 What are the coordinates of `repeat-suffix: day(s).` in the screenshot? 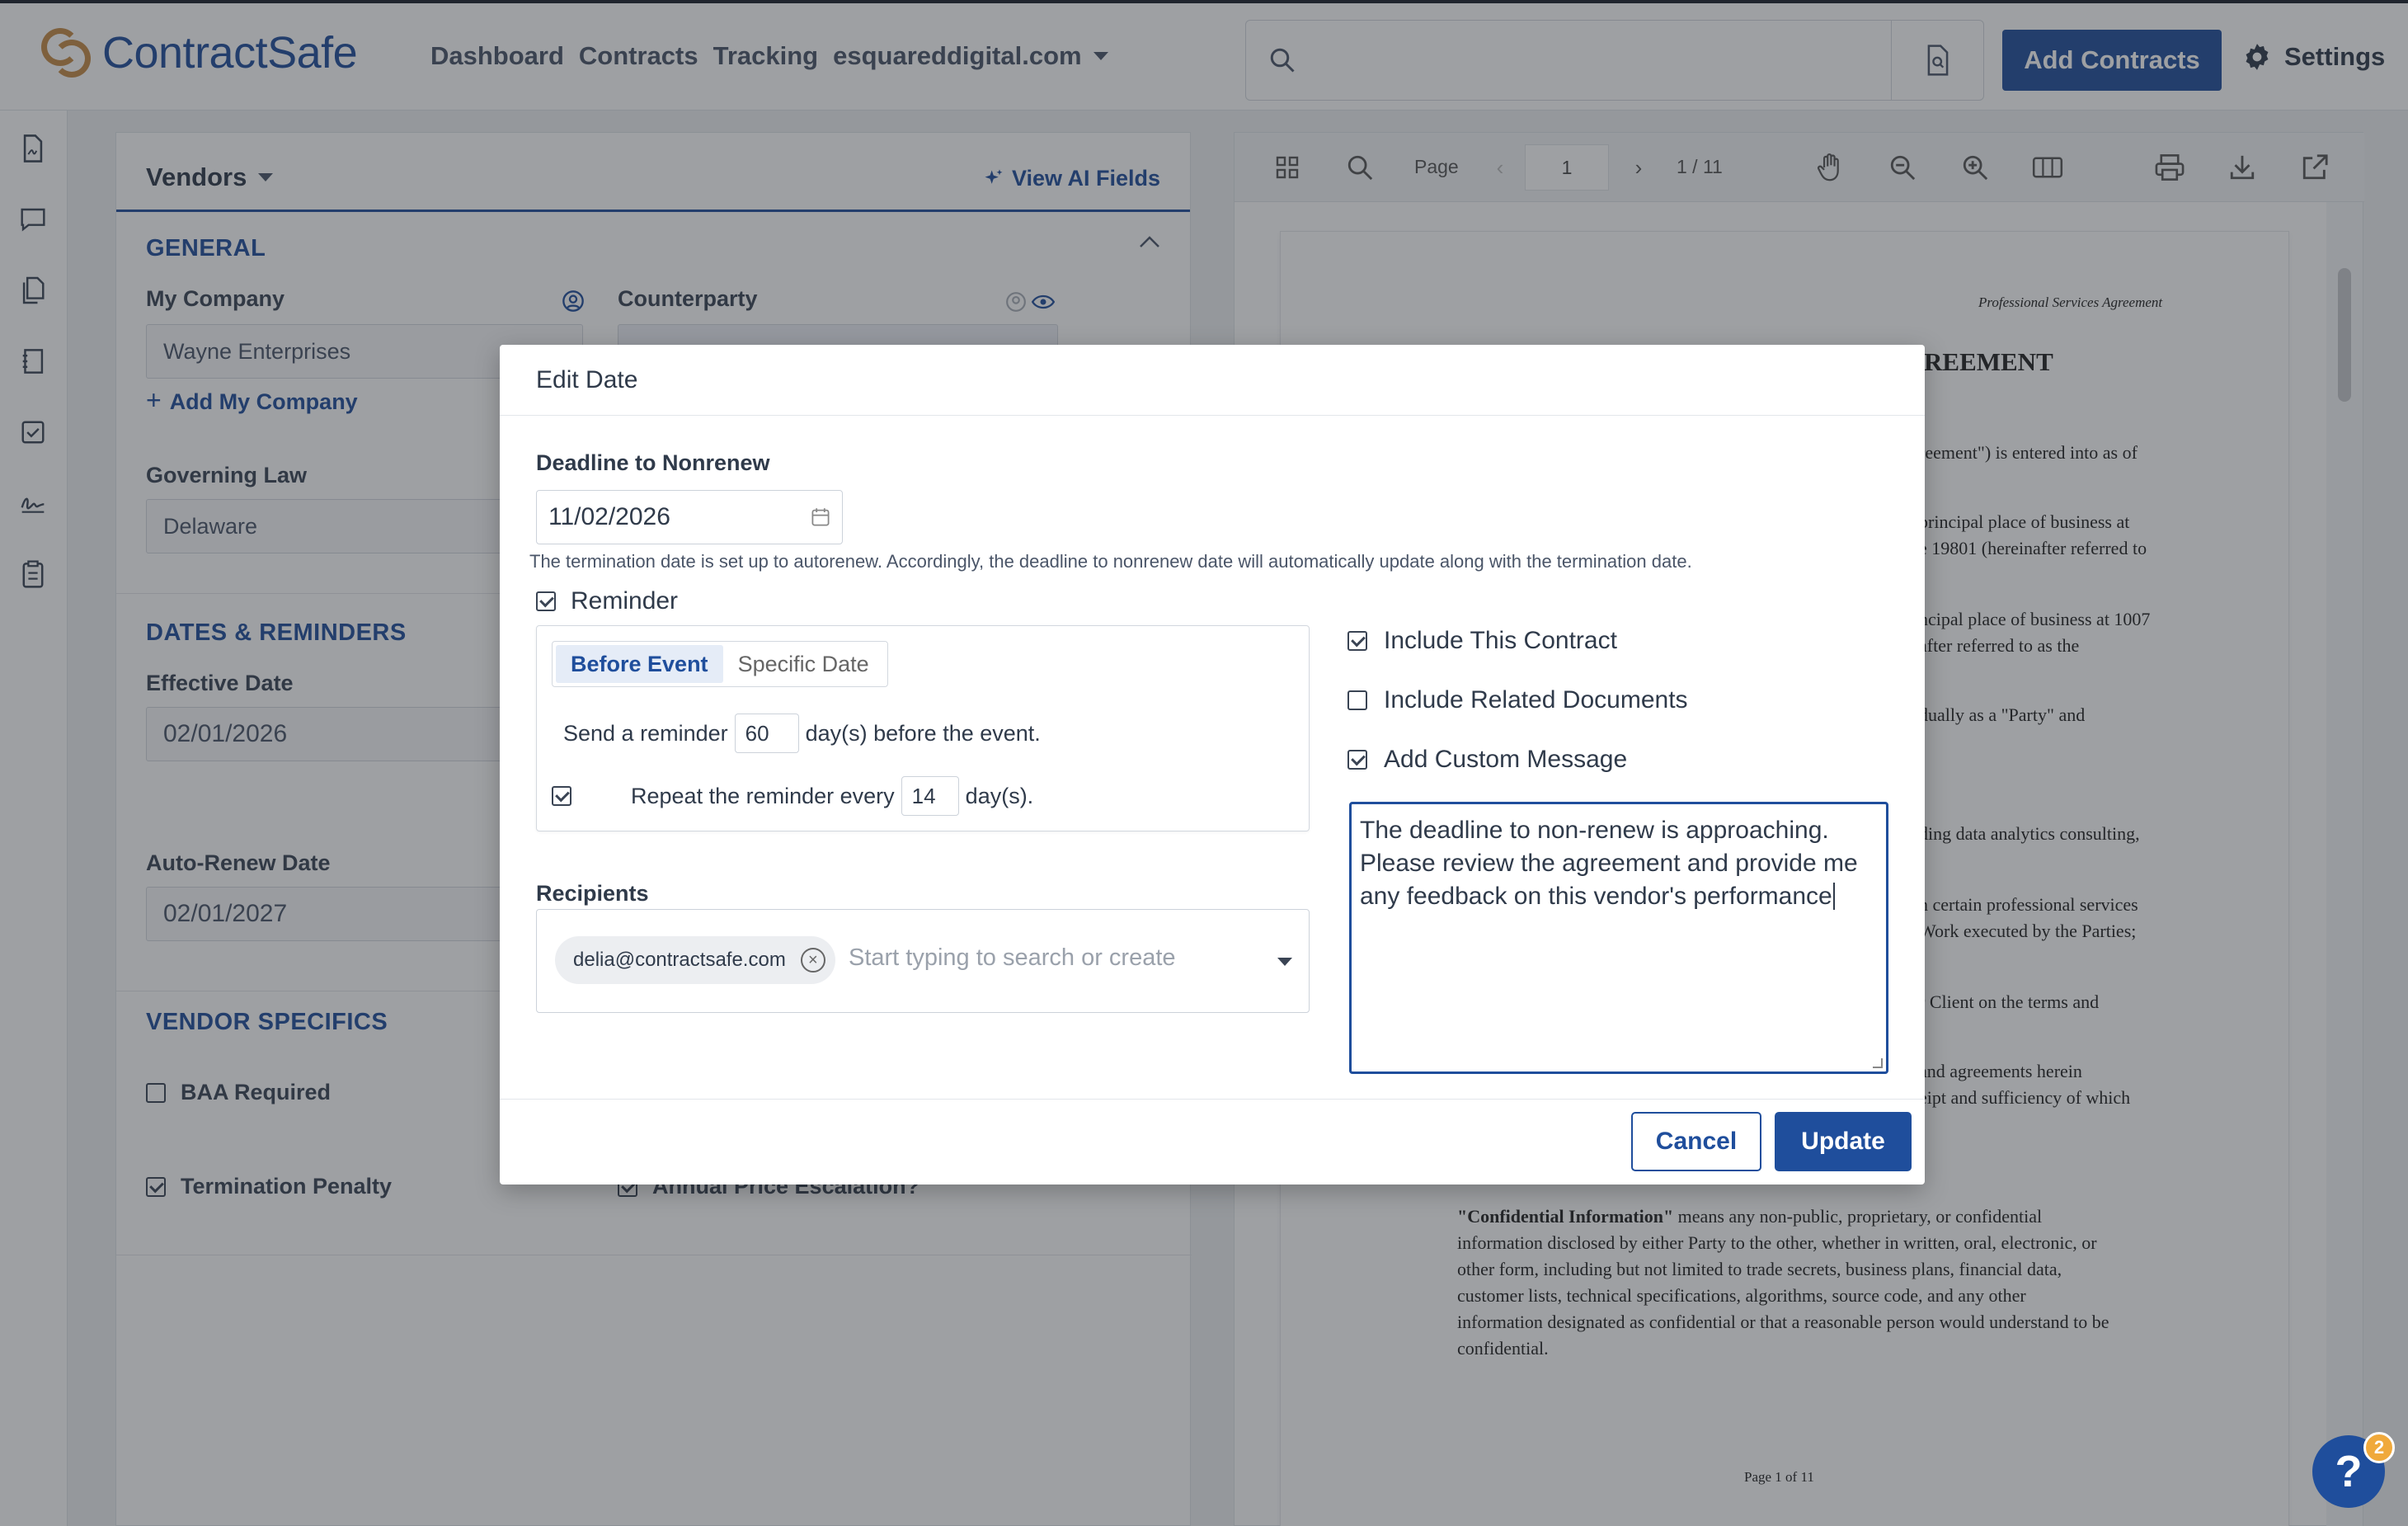 It's located at (1000, 796).